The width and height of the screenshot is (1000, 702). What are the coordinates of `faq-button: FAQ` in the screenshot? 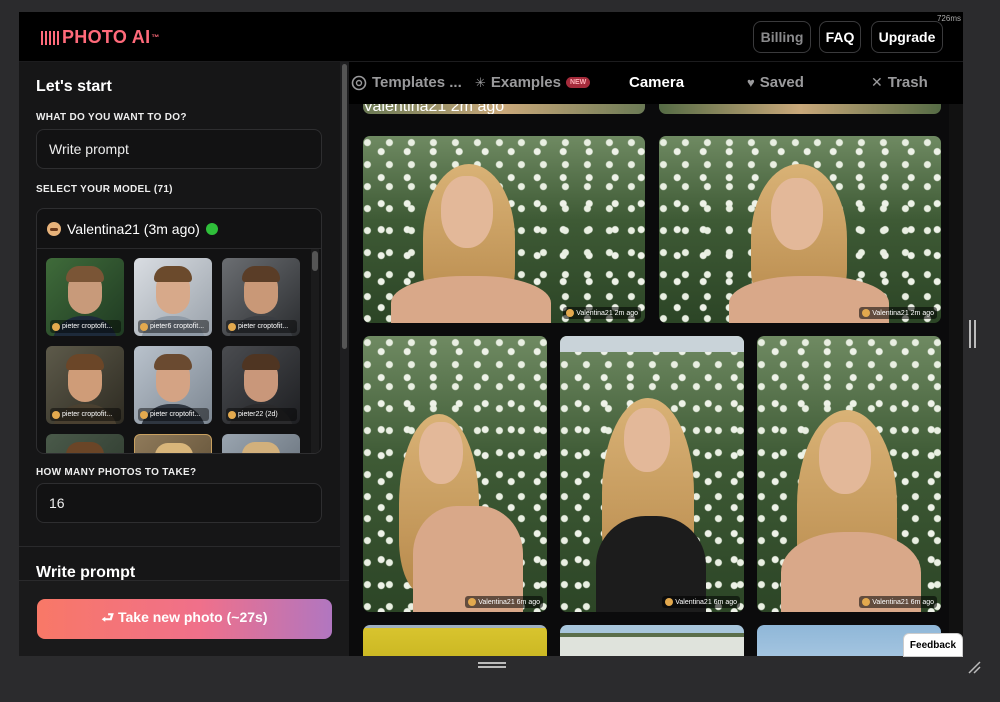 It's located at (840, 37).